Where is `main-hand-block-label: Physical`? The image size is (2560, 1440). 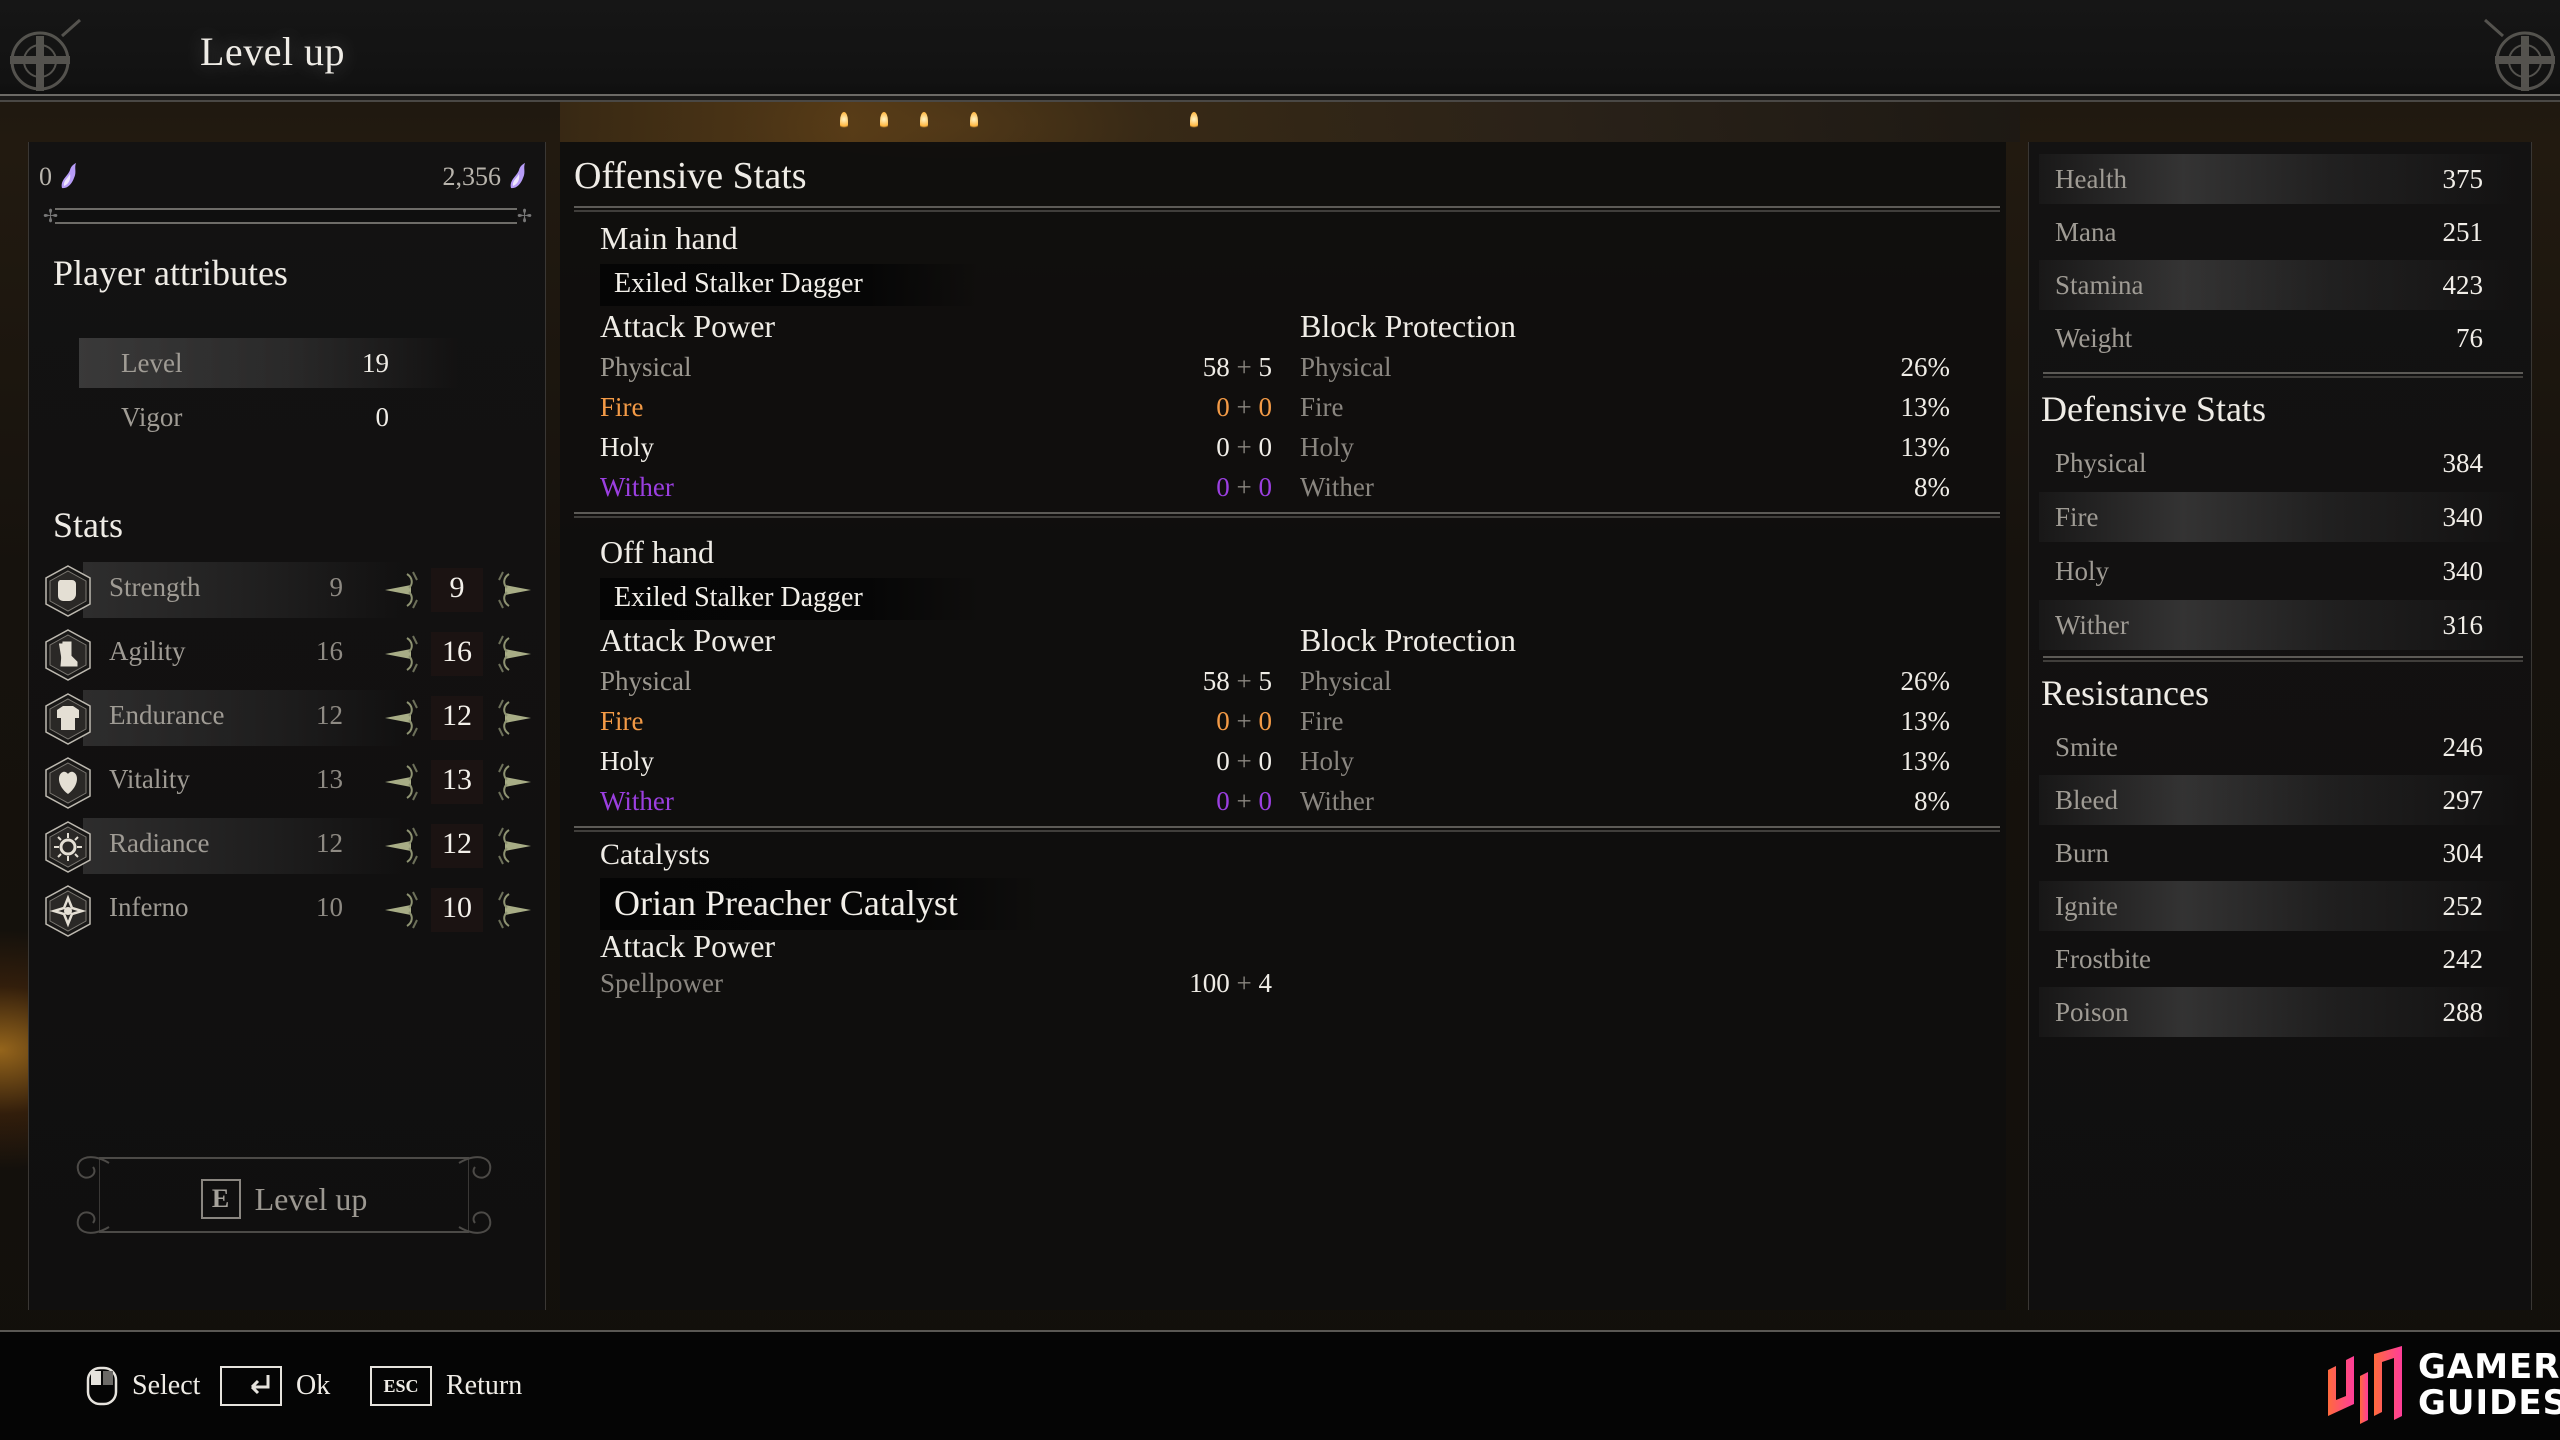 main-hand-block-label: Physical is located at coordinates (1346, 367).